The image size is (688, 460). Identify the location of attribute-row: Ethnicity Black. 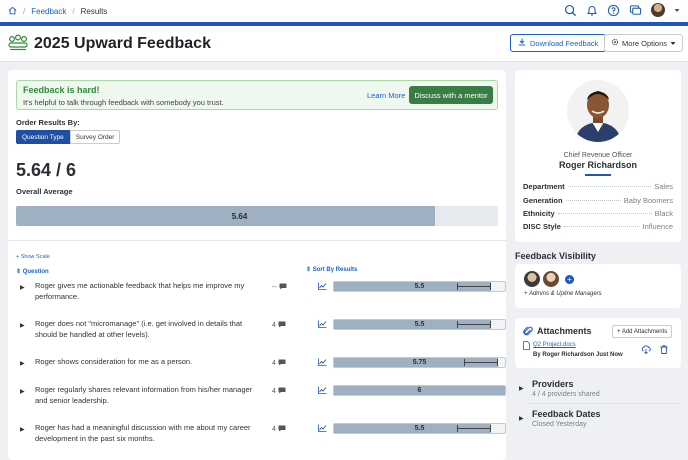
(598, 213).